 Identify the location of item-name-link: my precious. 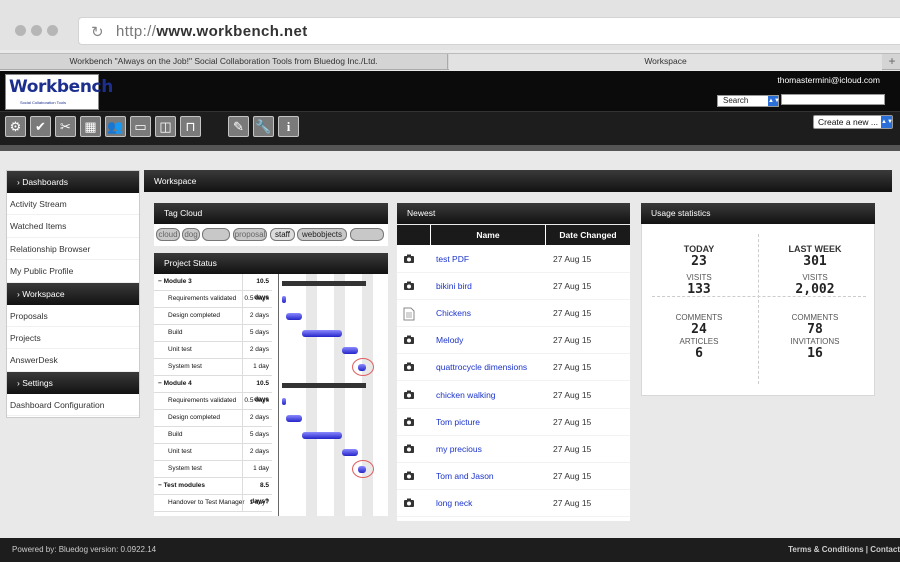
(459, 449).